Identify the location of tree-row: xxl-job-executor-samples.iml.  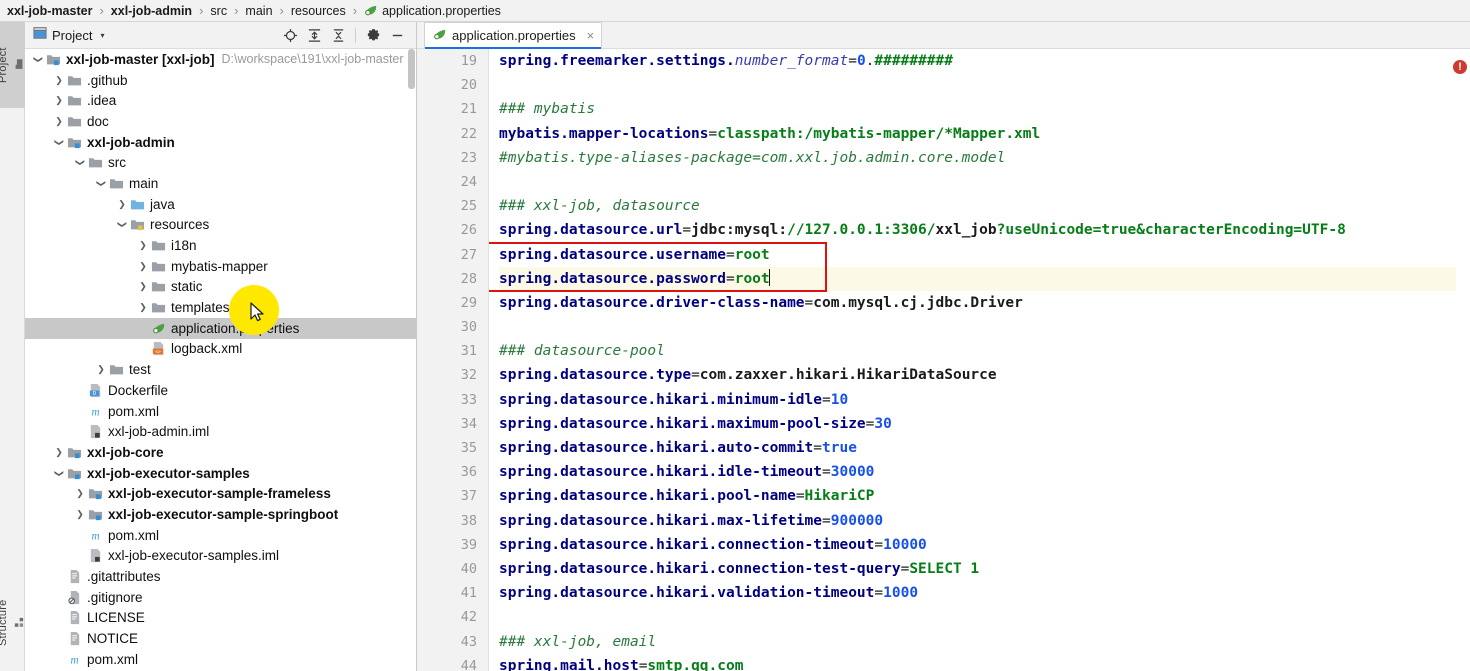
(220, 556).